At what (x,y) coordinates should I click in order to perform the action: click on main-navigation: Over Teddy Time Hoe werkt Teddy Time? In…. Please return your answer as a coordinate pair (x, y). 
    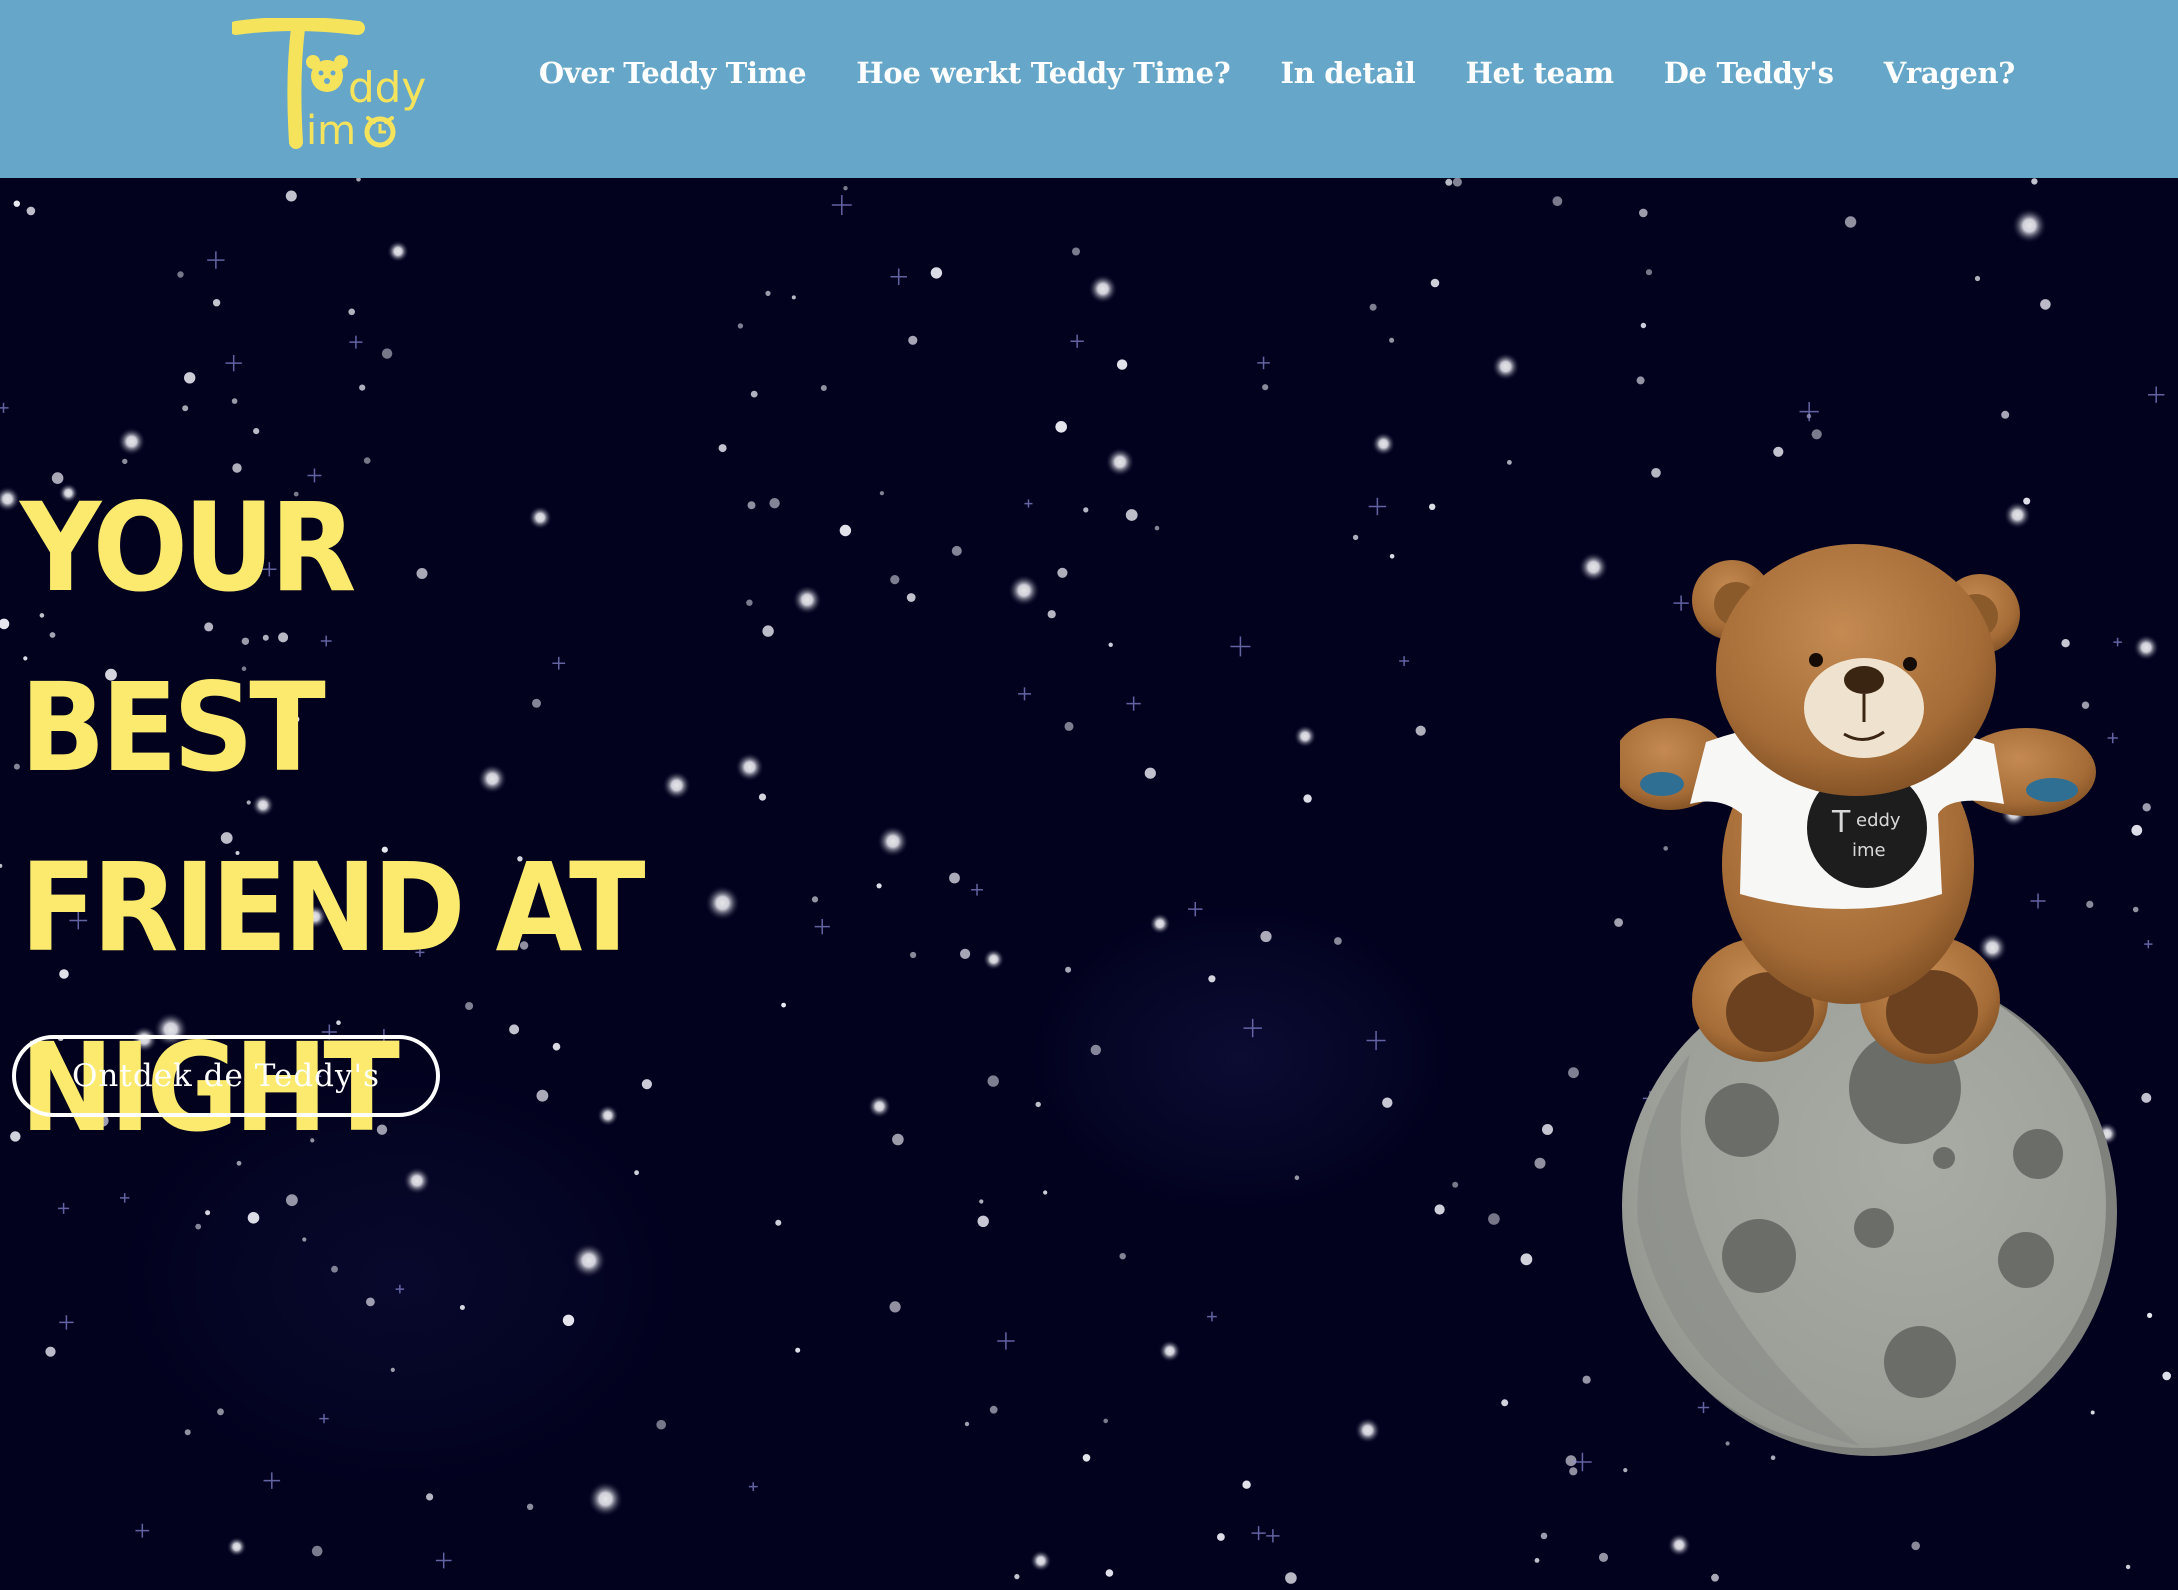
    Looking at the image, I should click on (1277, 73).